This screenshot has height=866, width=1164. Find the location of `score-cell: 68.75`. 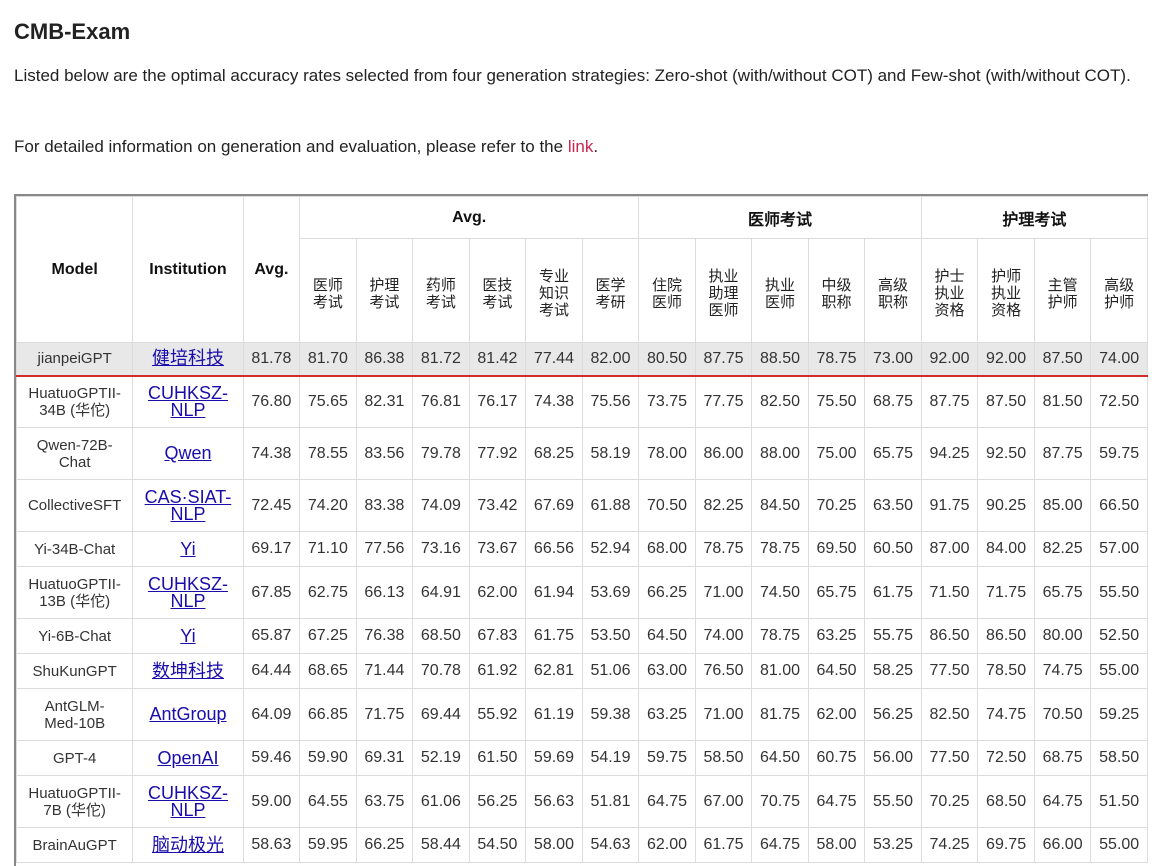

score-cell: 68.75 is located at coordinates (893, 401).